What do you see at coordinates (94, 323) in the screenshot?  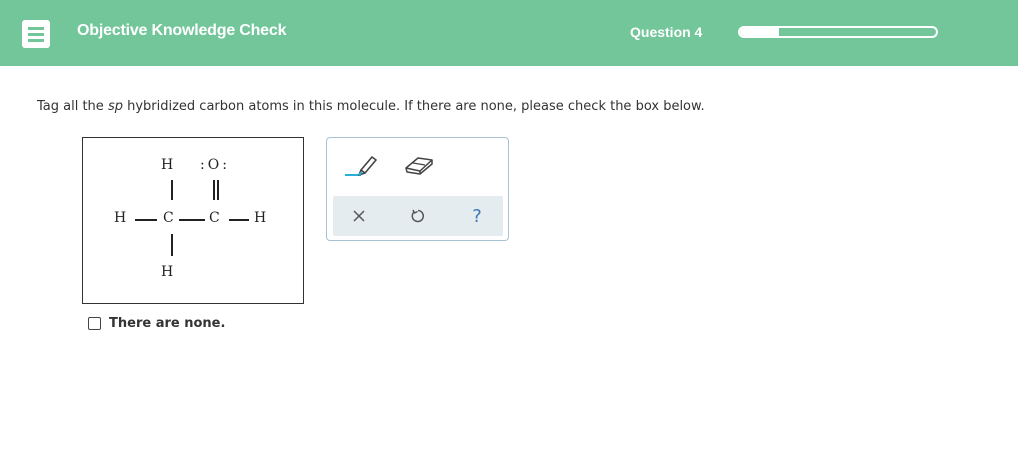 I see `none-checkbox` at bounding box center [94, 323].